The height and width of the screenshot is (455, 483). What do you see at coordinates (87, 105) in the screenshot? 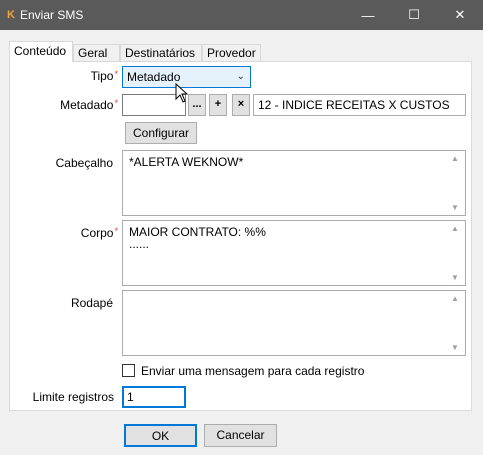
I see `metadado-label-text: Metadado` at bounding box center [87, 105].